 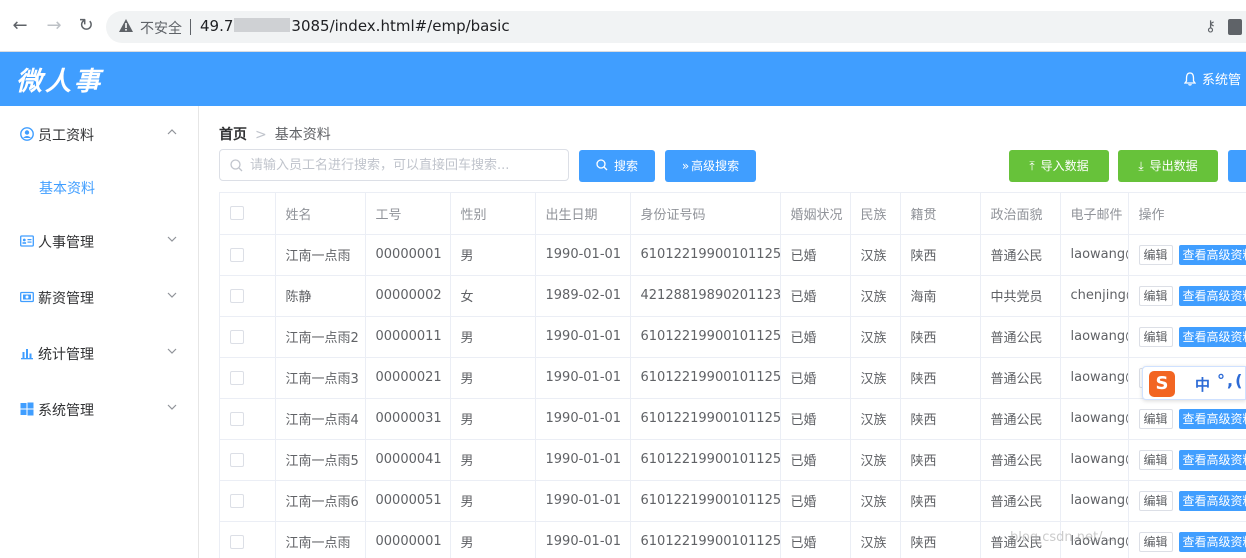 What do you see at coordinates (583, 296) in the screenshot?
I see `cell-birthday: 1989-02-01` at bounding box center [583, 296].